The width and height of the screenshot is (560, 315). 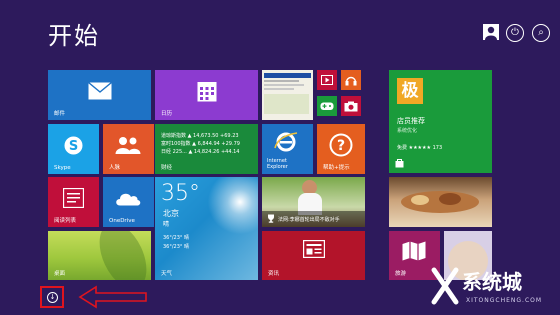 I want to click on calendar-icon, so click(x=207, y=92).